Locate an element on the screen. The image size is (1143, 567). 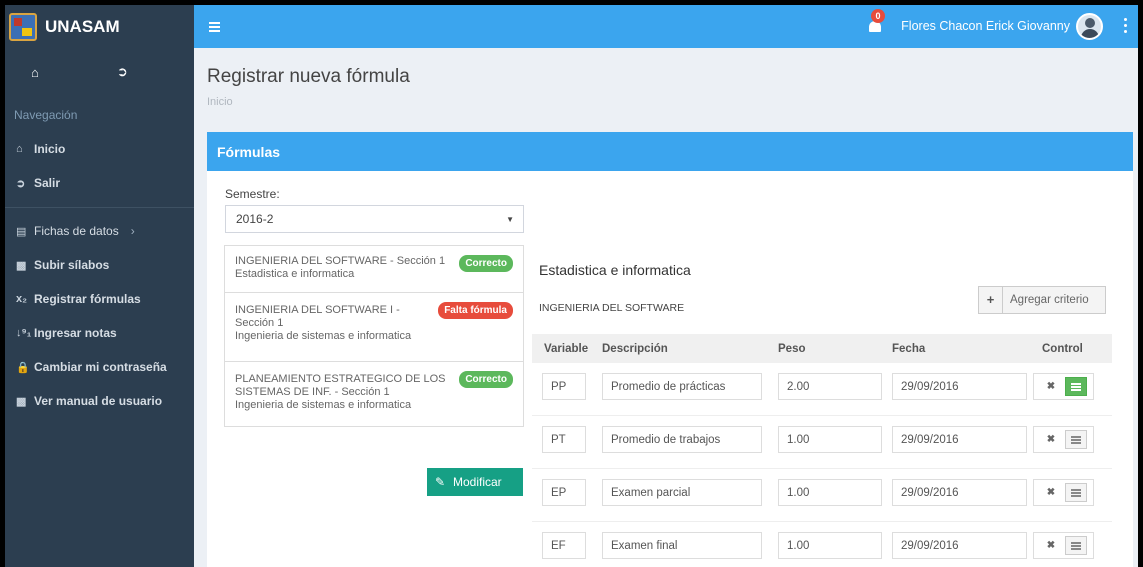
sidebar-item-label: Cambiar mi contraseña is located at coordinates (100, 367).